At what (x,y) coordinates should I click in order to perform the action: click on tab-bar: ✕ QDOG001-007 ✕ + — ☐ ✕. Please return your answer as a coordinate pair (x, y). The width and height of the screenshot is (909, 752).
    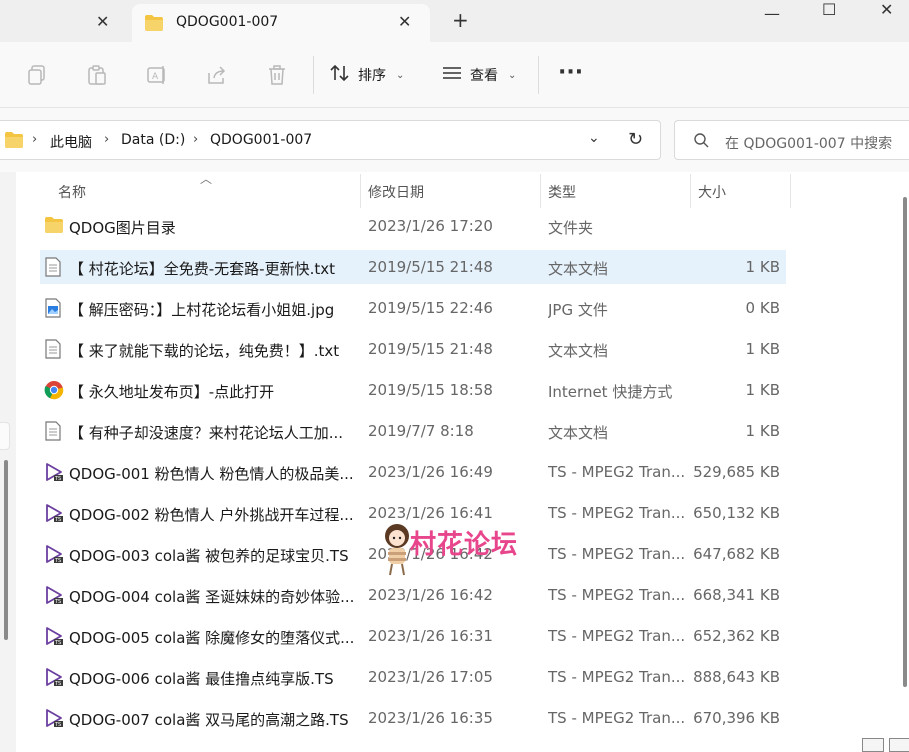
    Looking at the image, I should click on (454, 21).